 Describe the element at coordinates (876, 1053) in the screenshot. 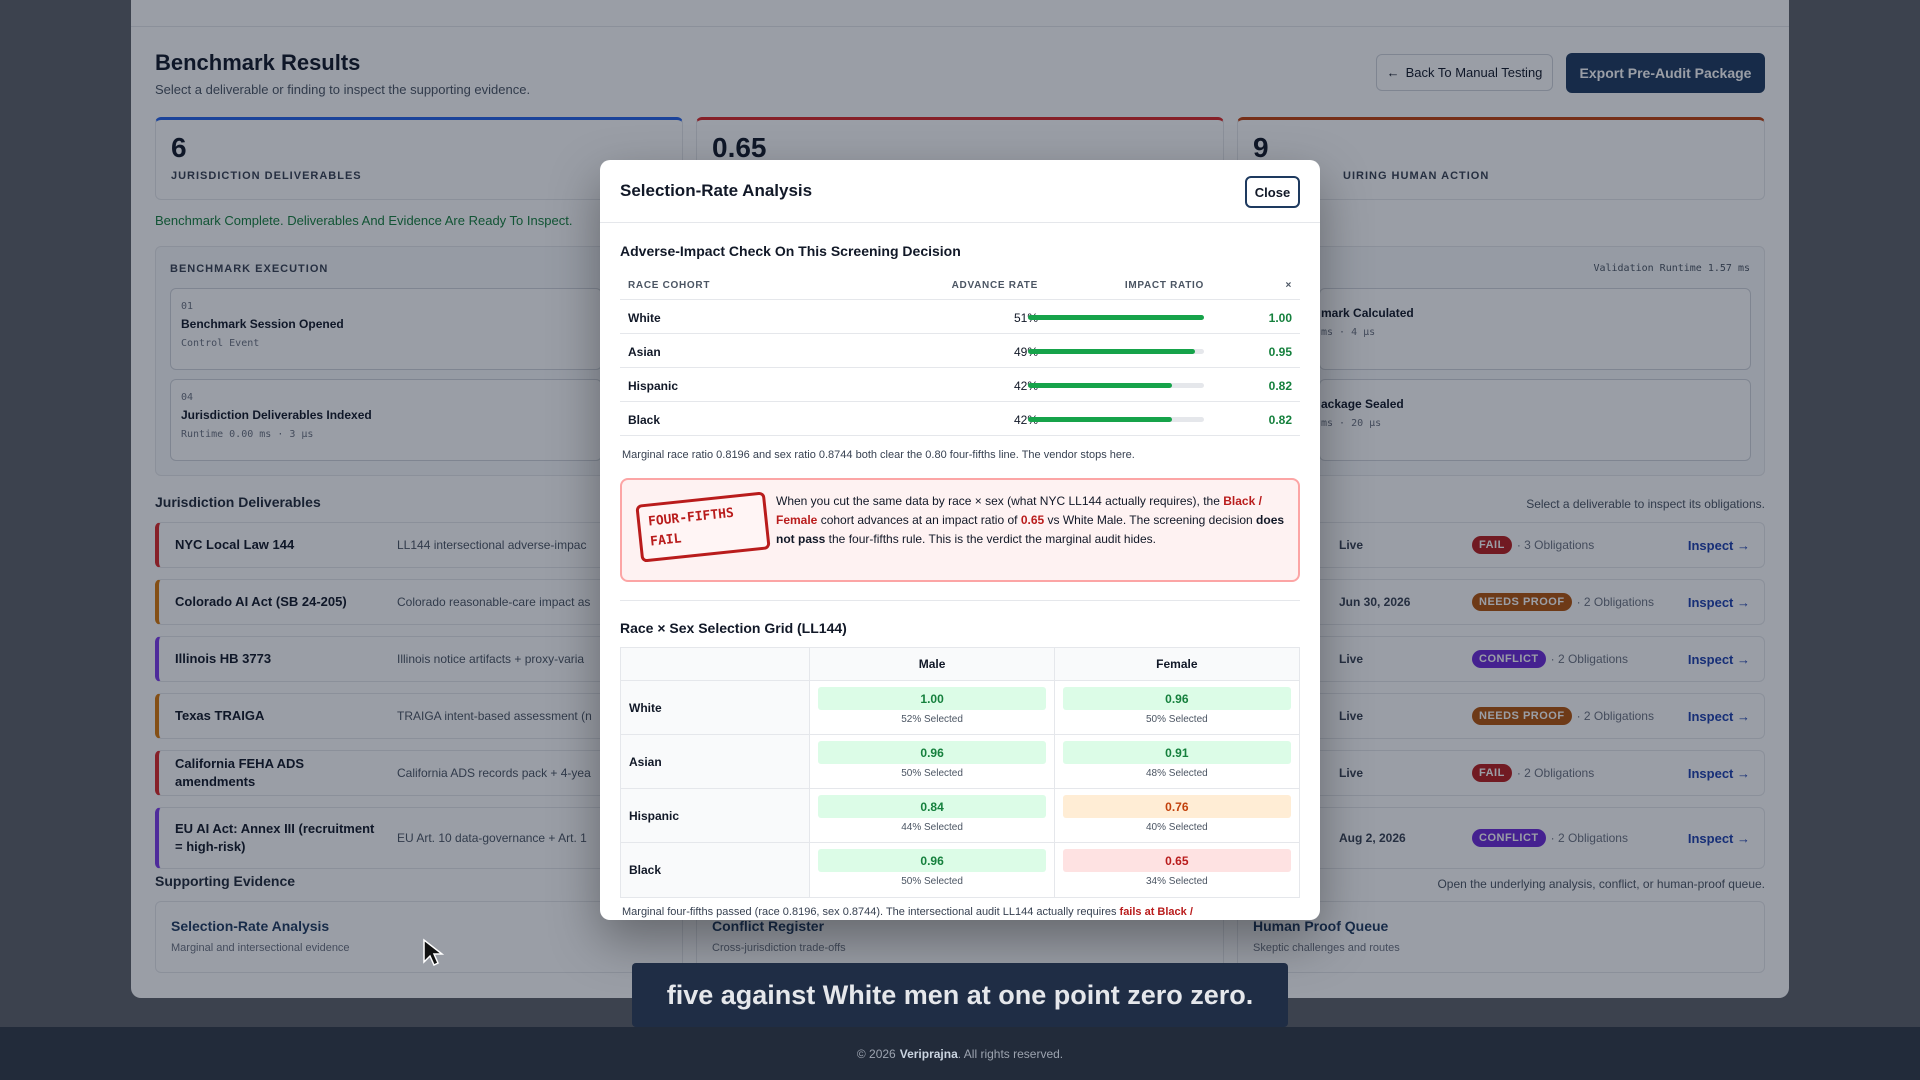

I see `footer-copyright: © 2026` at that location.